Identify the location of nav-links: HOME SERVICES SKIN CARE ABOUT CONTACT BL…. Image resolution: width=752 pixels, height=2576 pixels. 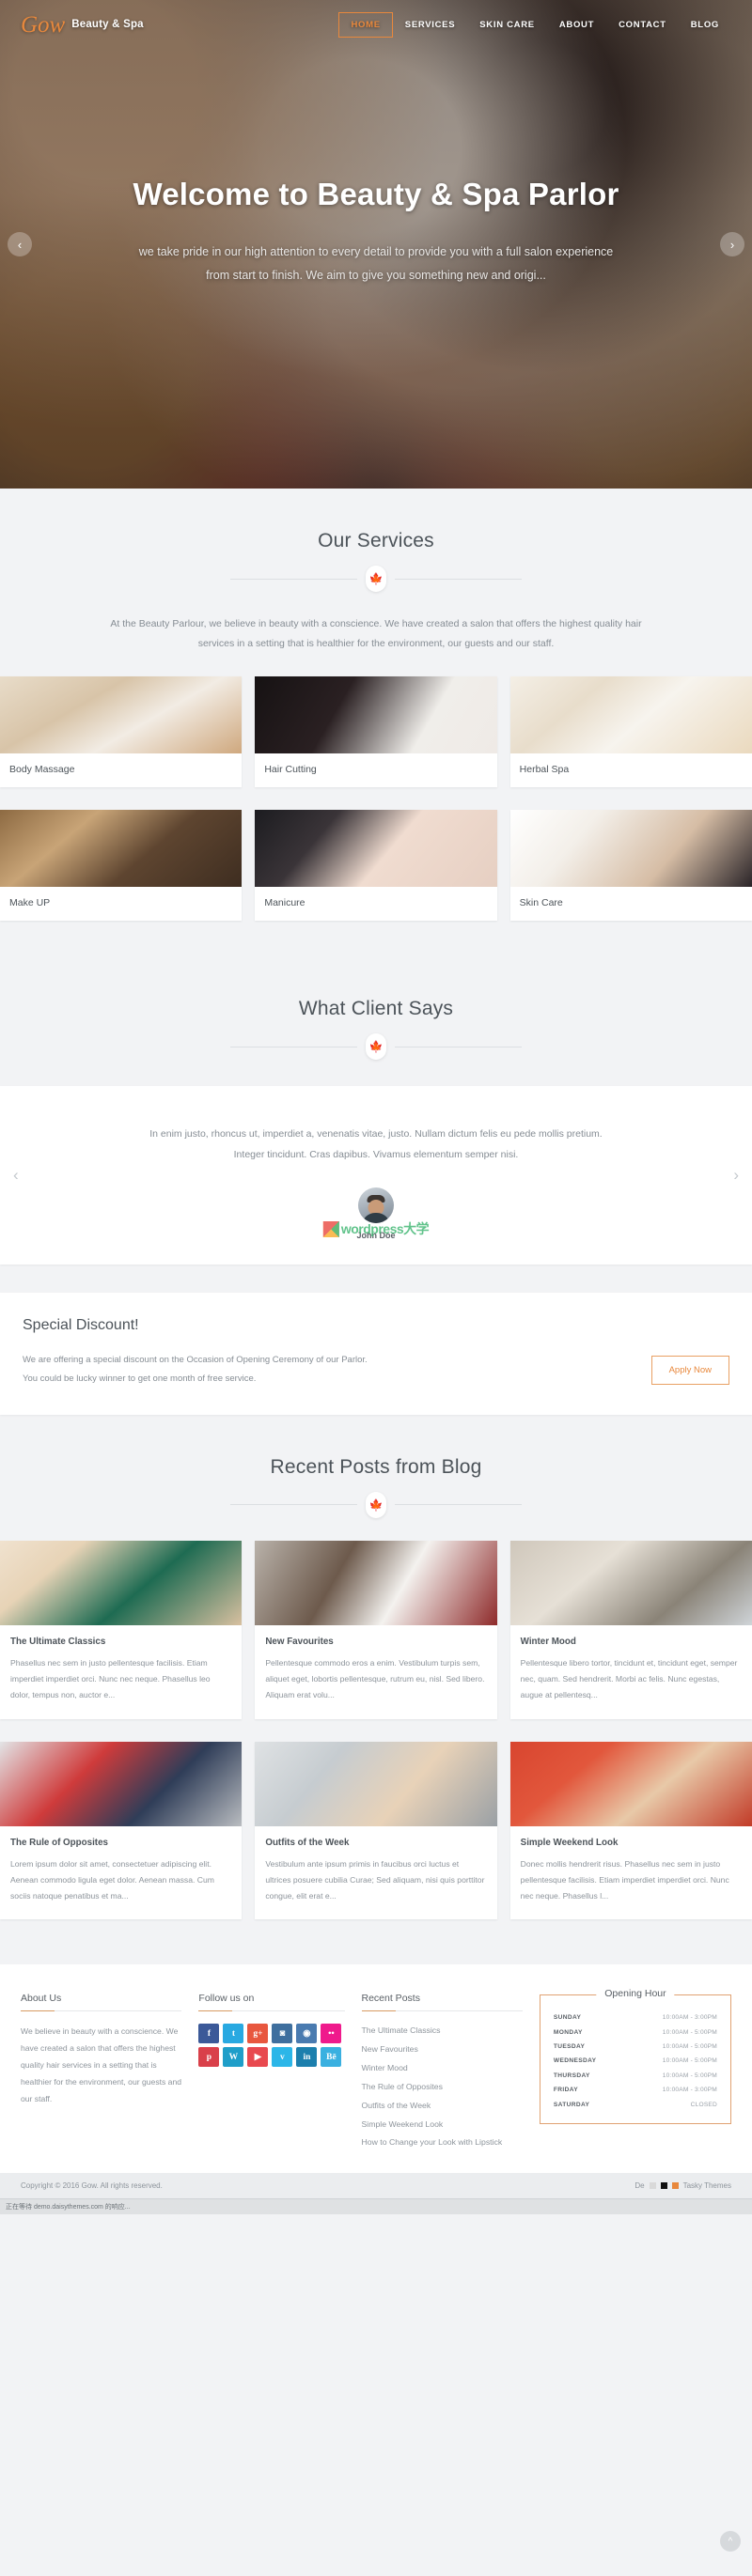
(534, 25).